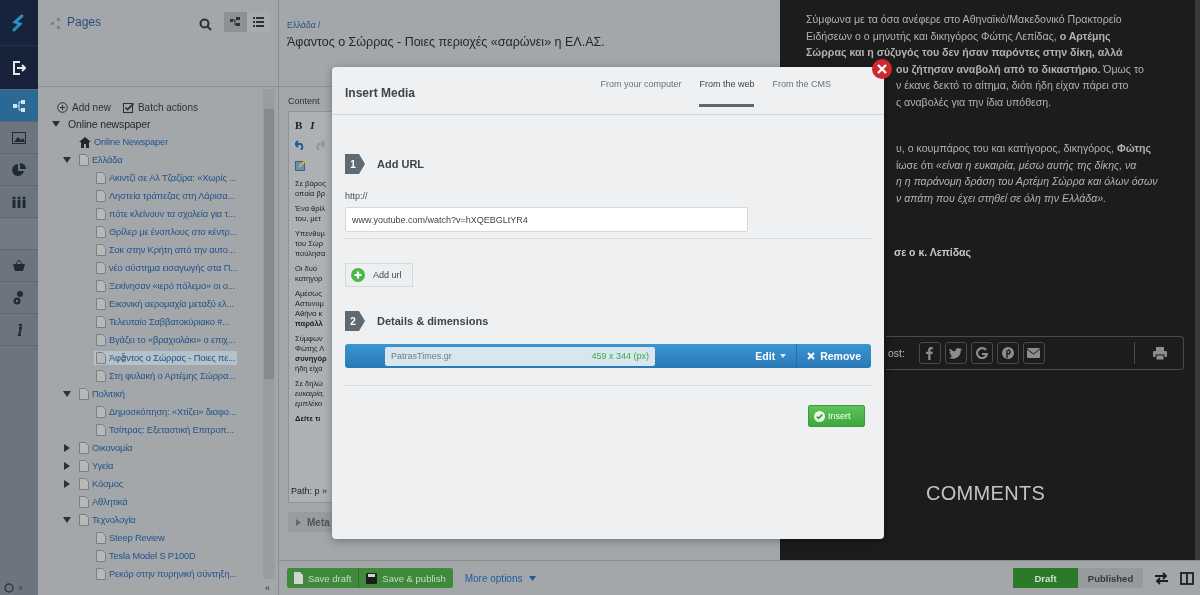  What do you see at coordinates (109, 124) in the screenshot?
I see `tree-item: Online newspaper` at bounding box center [109, 124].